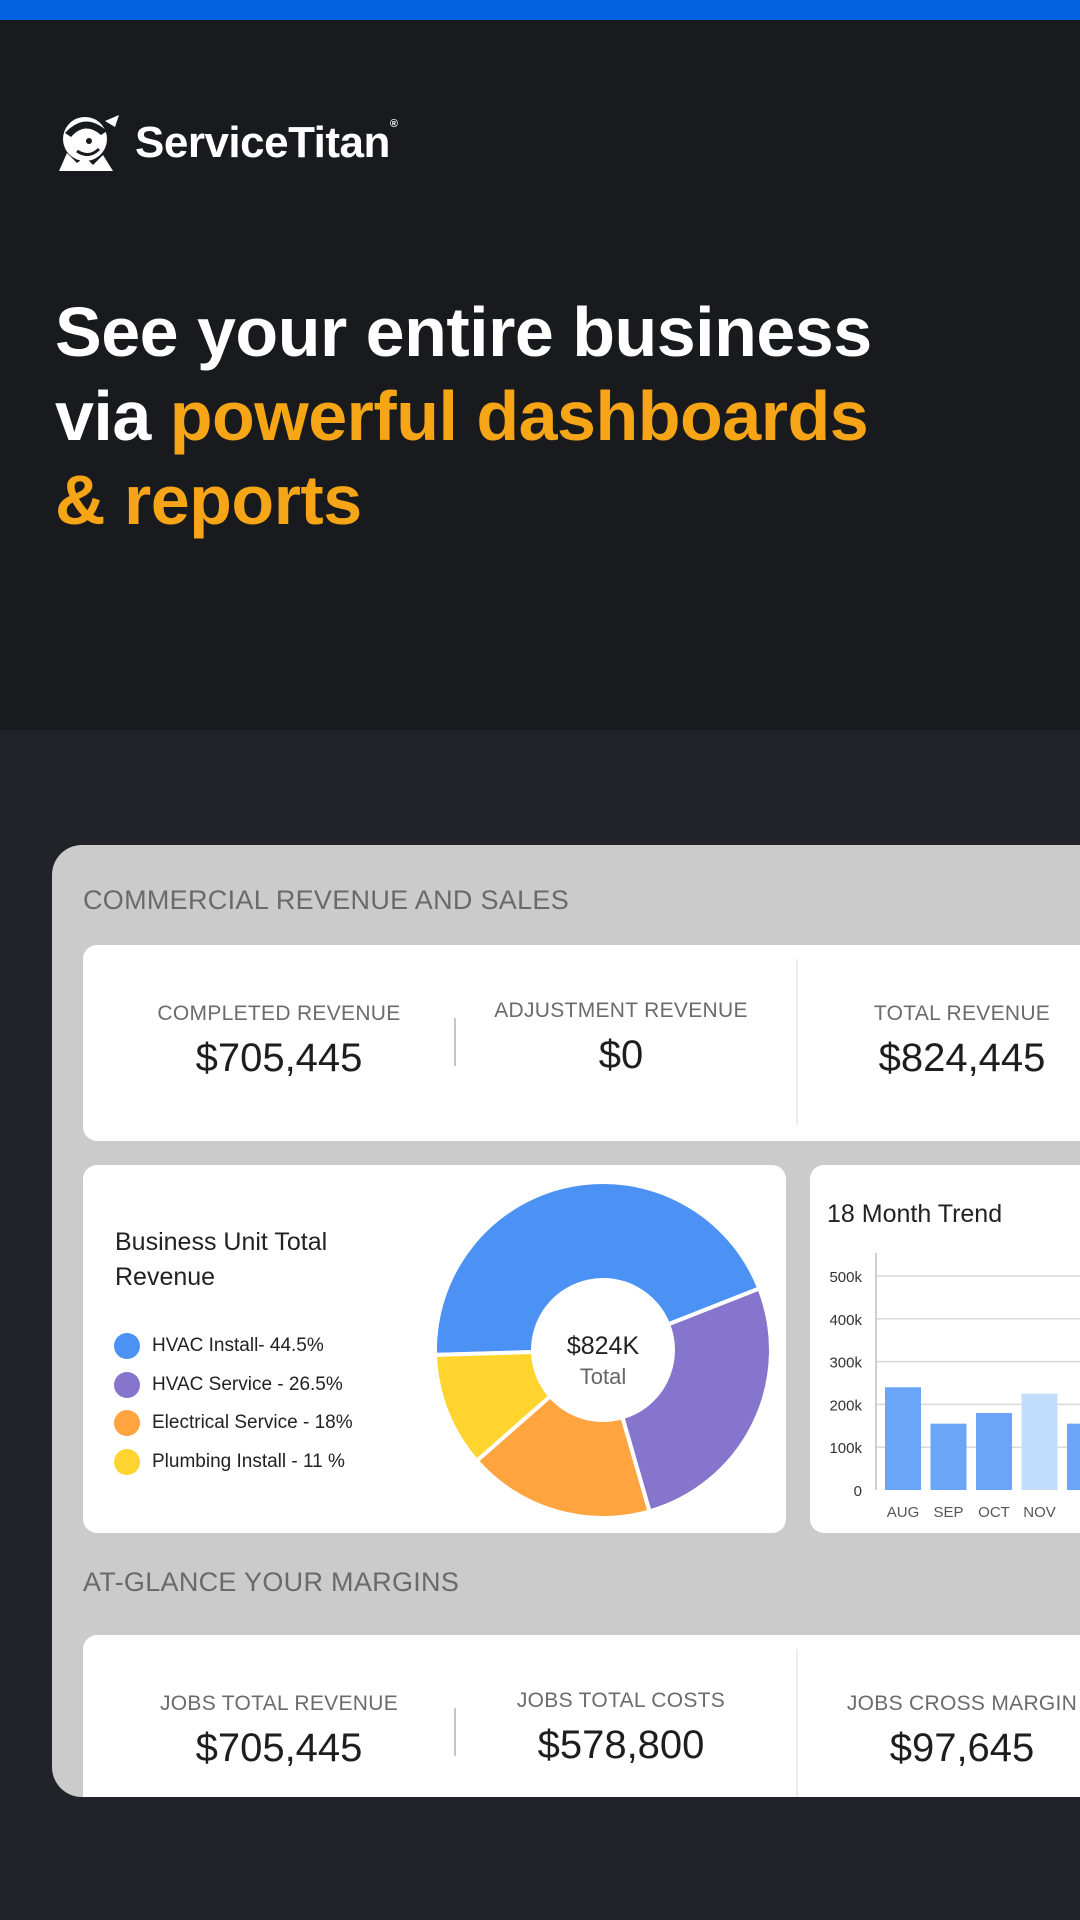  What do you see at coordinates (1073, 1456) in the screenshot?
I see `bar-partial` at bounding box center [1073, 1456].